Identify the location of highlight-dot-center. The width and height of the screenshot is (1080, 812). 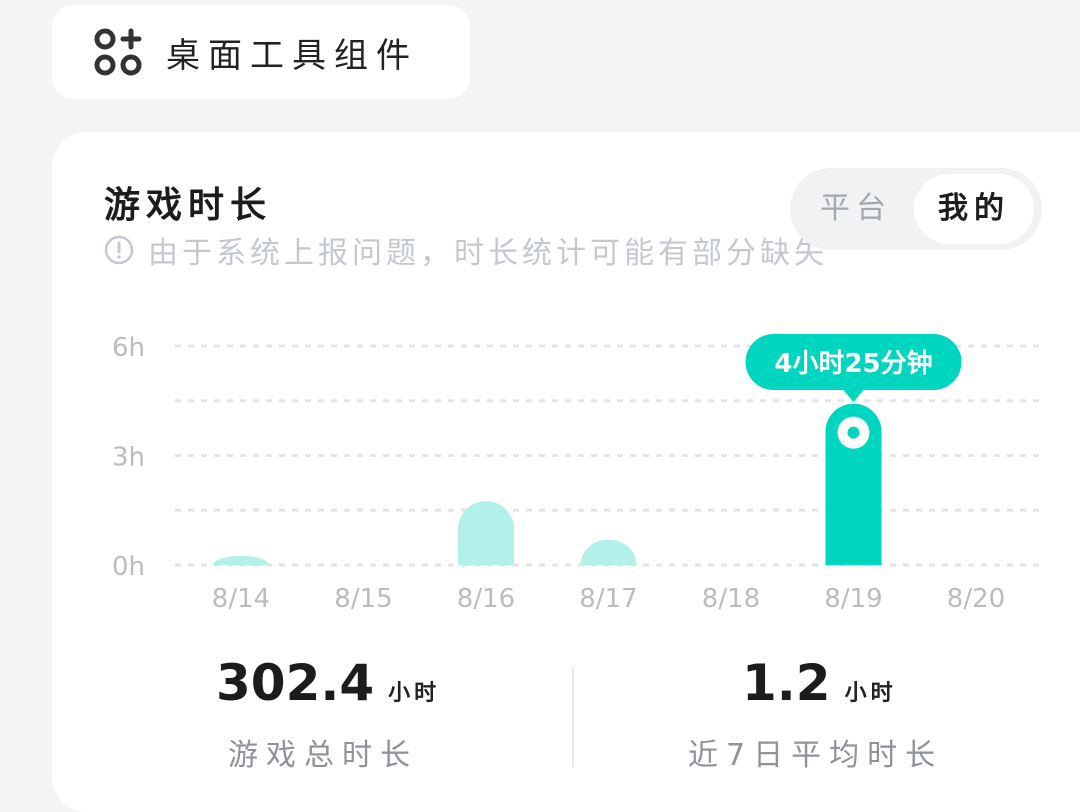
(853, 432).